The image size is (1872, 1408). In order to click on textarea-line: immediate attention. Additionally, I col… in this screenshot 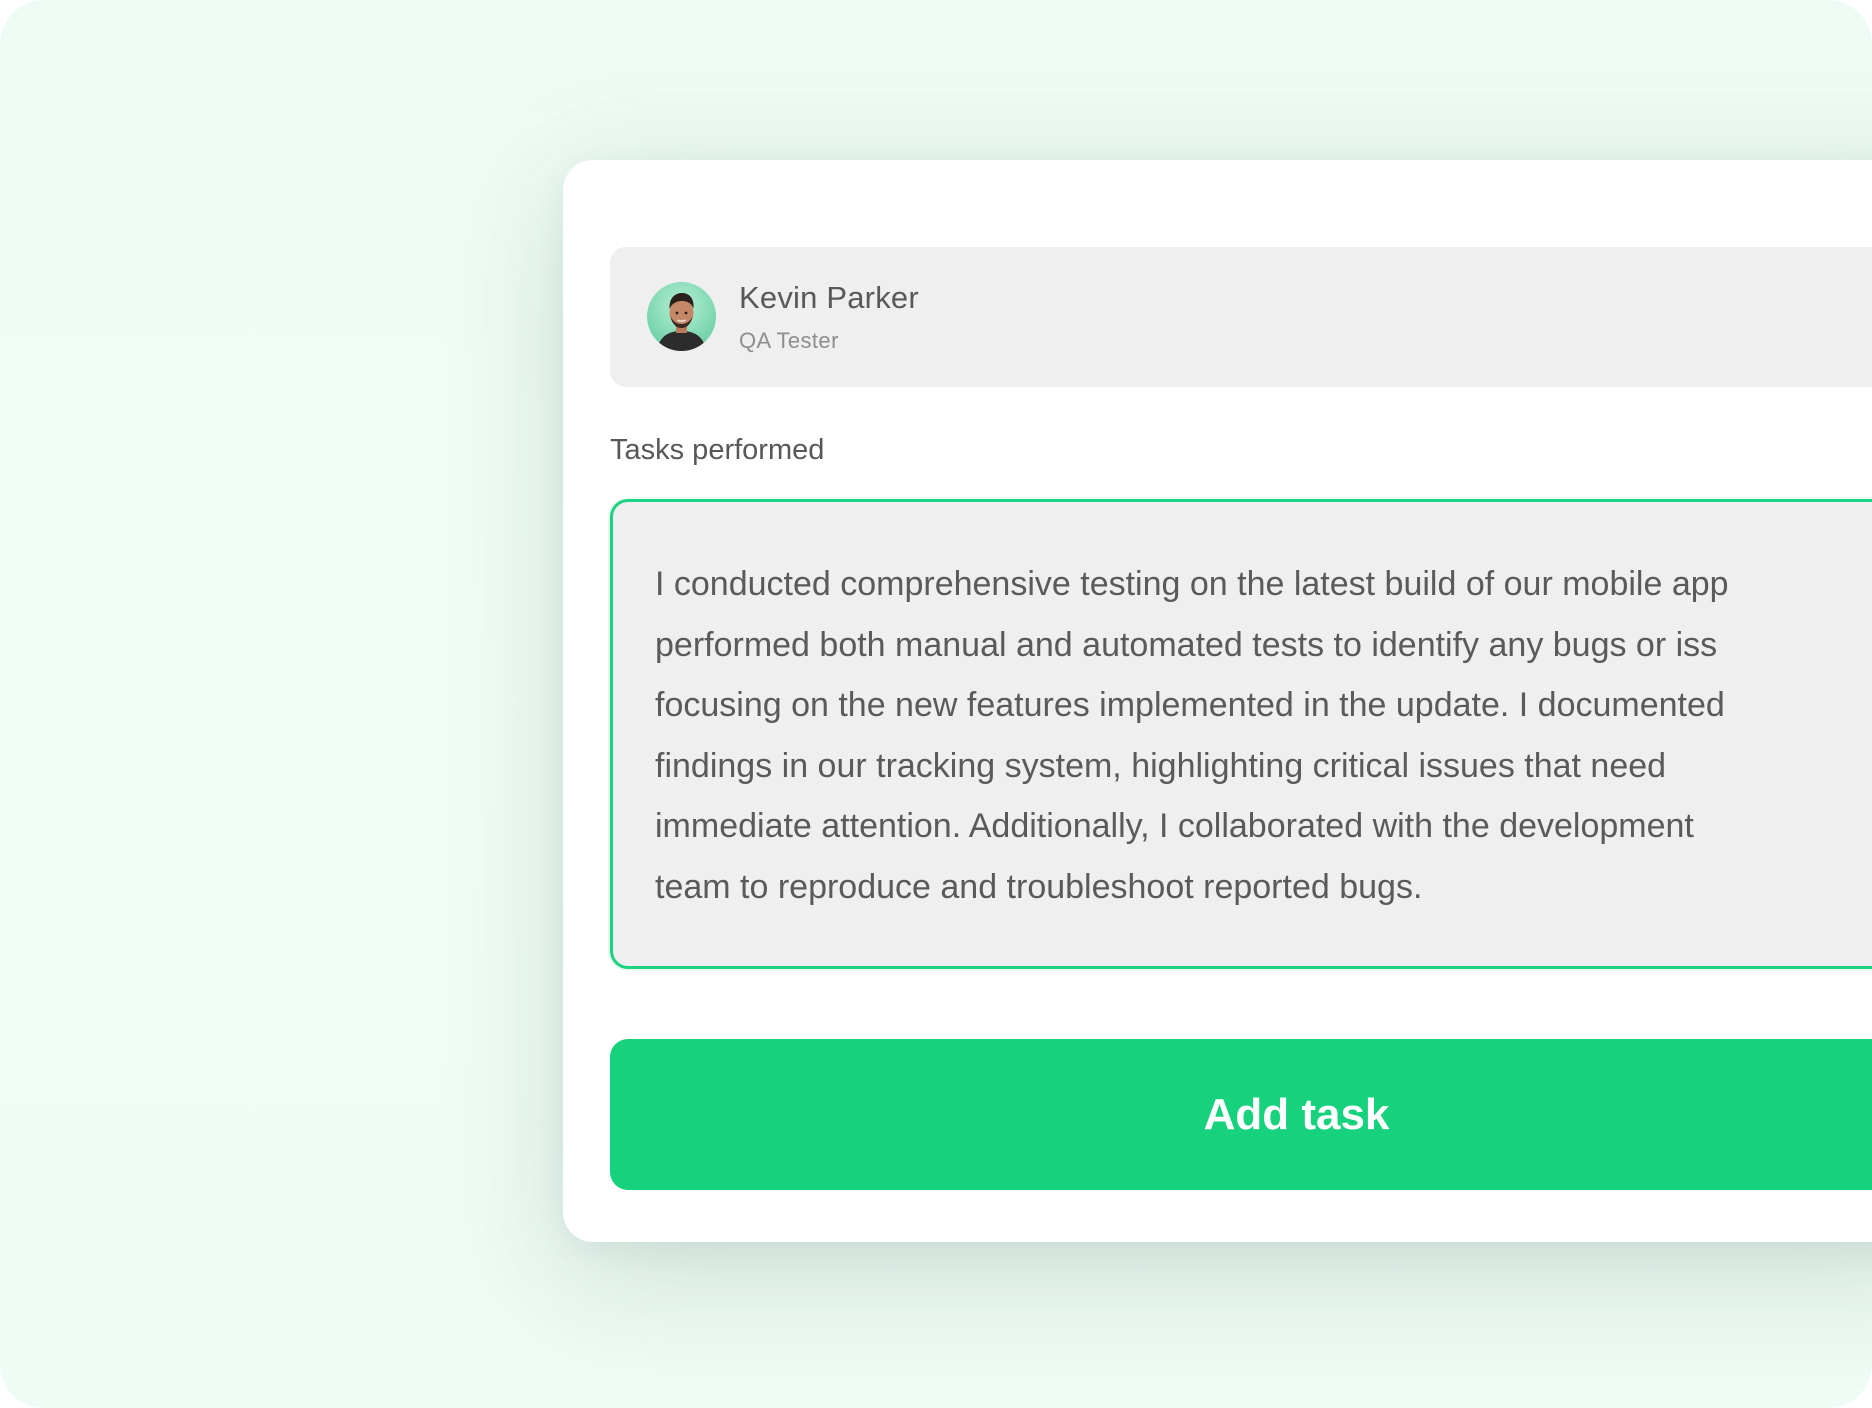, I will do `click(1174, 826)`.